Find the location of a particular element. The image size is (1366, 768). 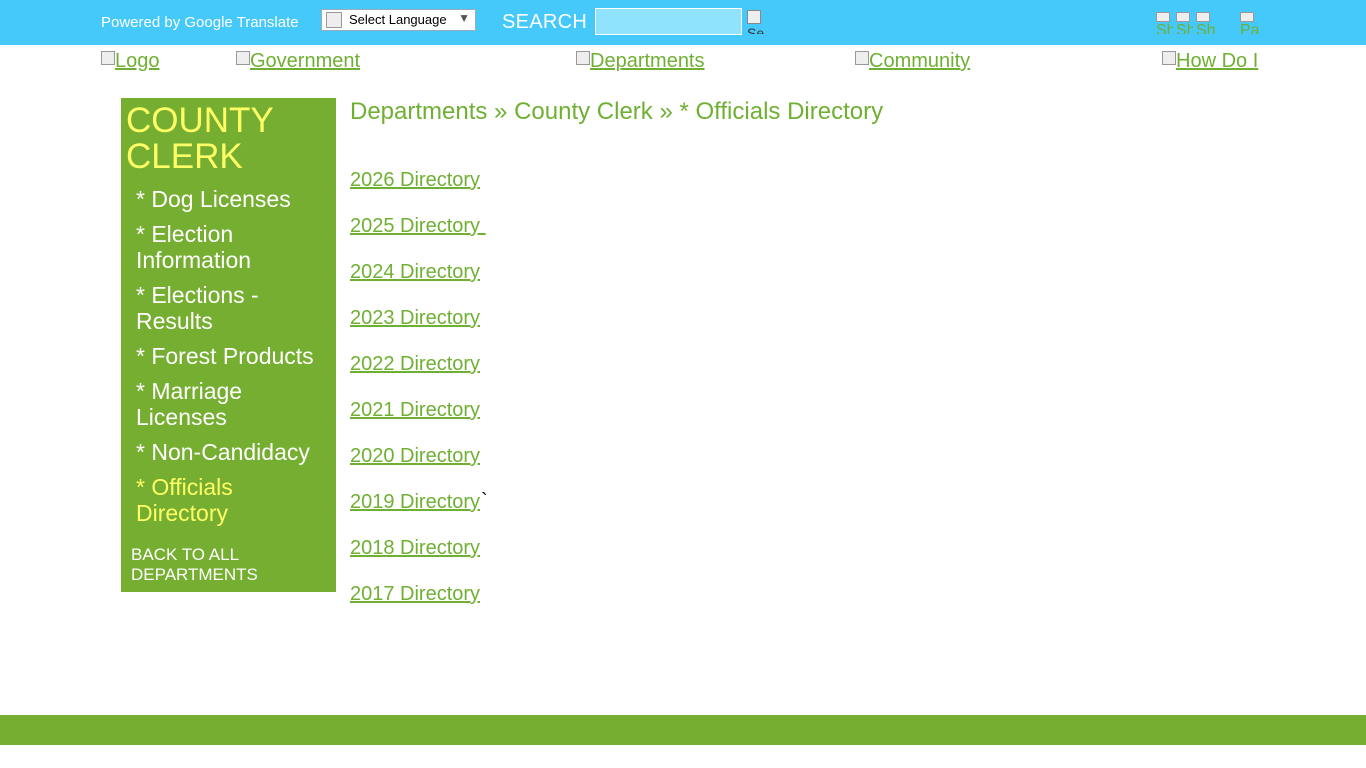

footer-bar is located at coordinates (683, 730).